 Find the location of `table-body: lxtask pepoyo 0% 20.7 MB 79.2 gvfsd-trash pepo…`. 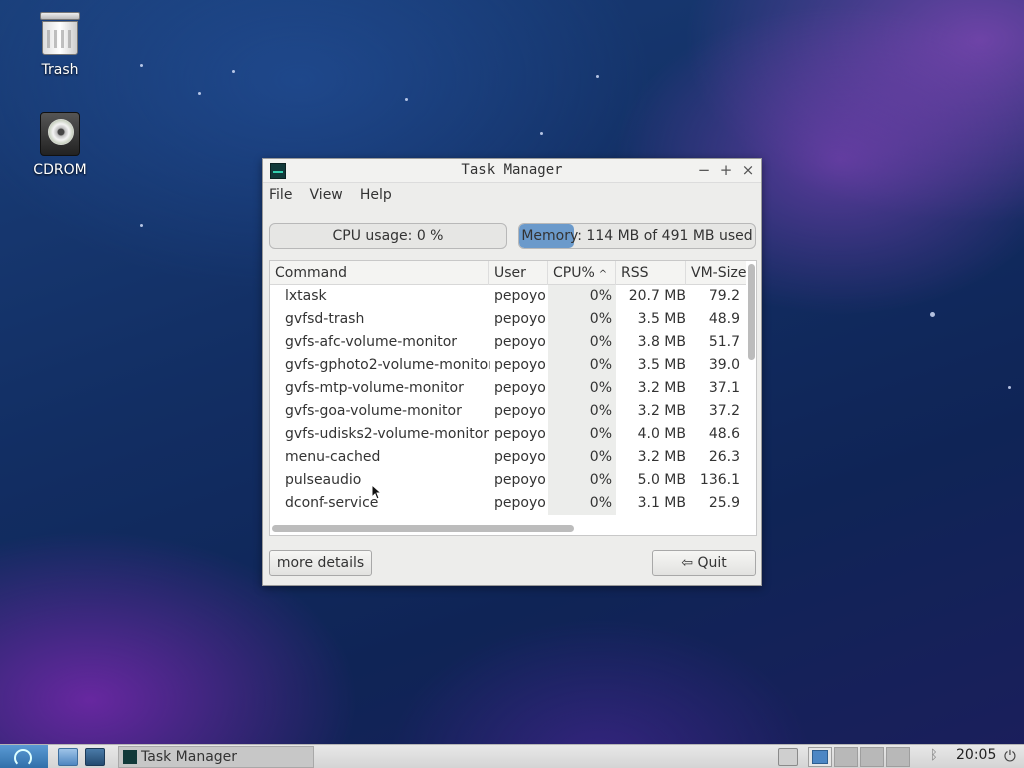

table-body: lxtask pepoyo 0% 20.7 MB 79.2 gvfsd-trash pepo… is located at coordinates (508, 404).